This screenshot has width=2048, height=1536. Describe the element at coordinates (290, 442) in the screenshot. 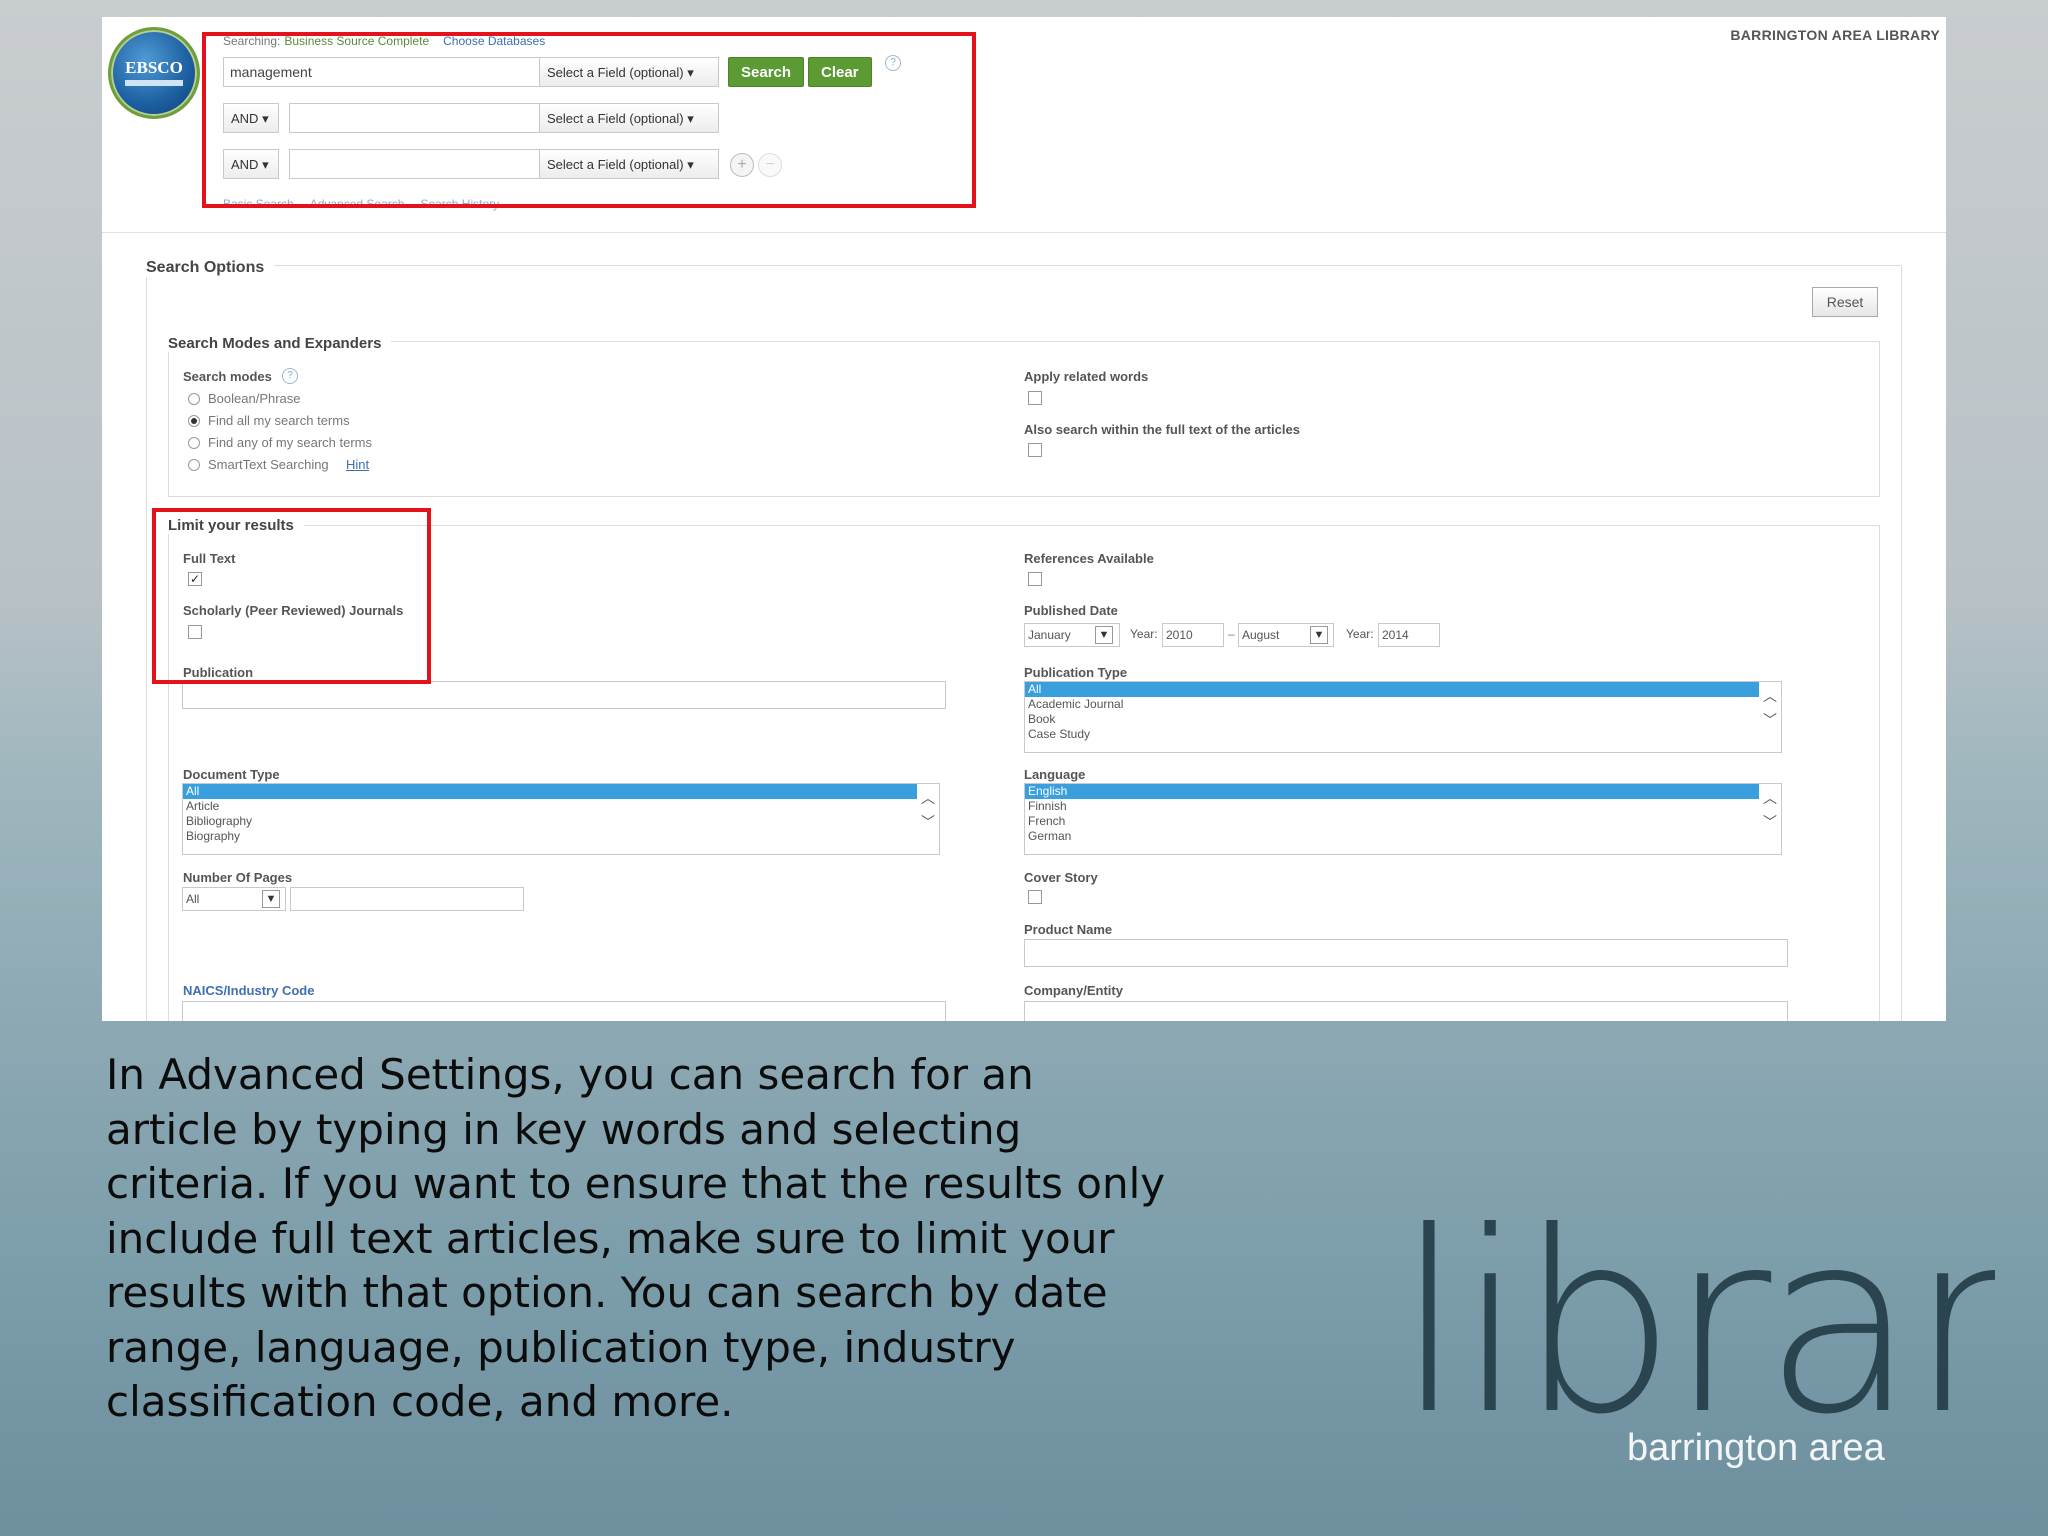

I see `mode-find-any-label: Find any of my search terms` at that location.